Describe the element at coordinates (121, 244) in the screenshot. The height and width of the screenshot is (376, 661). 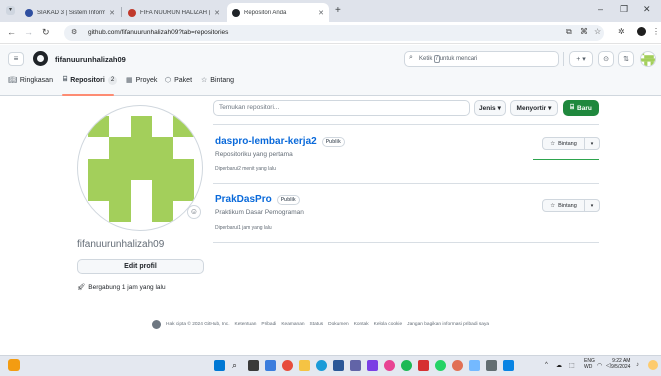
I see `profile-username: fifanuurunhalizah09` at that location.